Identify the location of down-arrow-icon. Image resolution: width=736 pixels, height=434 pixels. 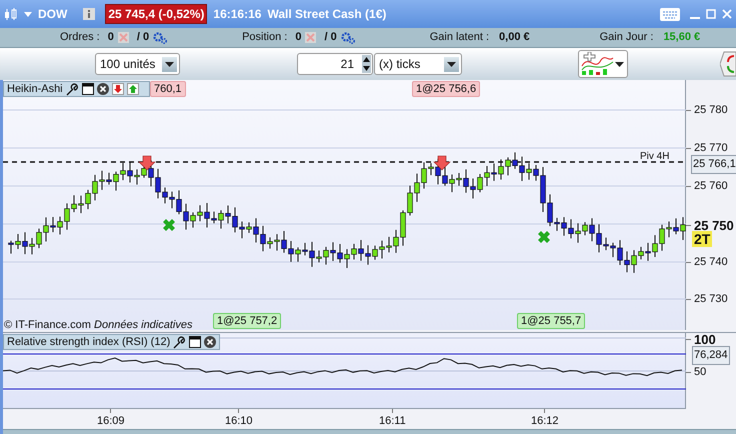
(118, 89).